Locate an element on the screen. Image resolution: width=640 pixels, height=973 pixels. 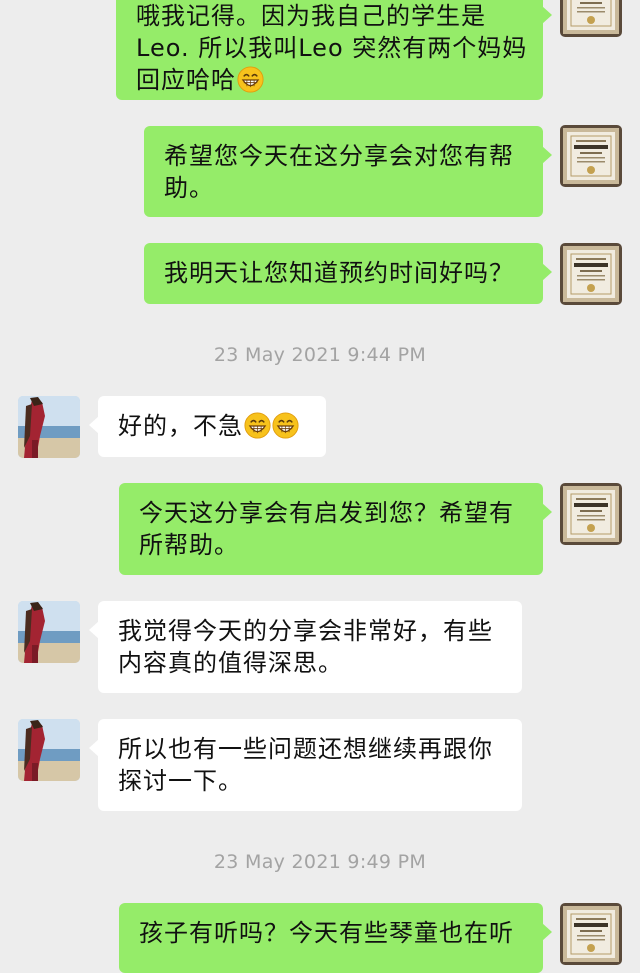
message-bubble-received: 好的，不急 is located at coordinates (207, 426).